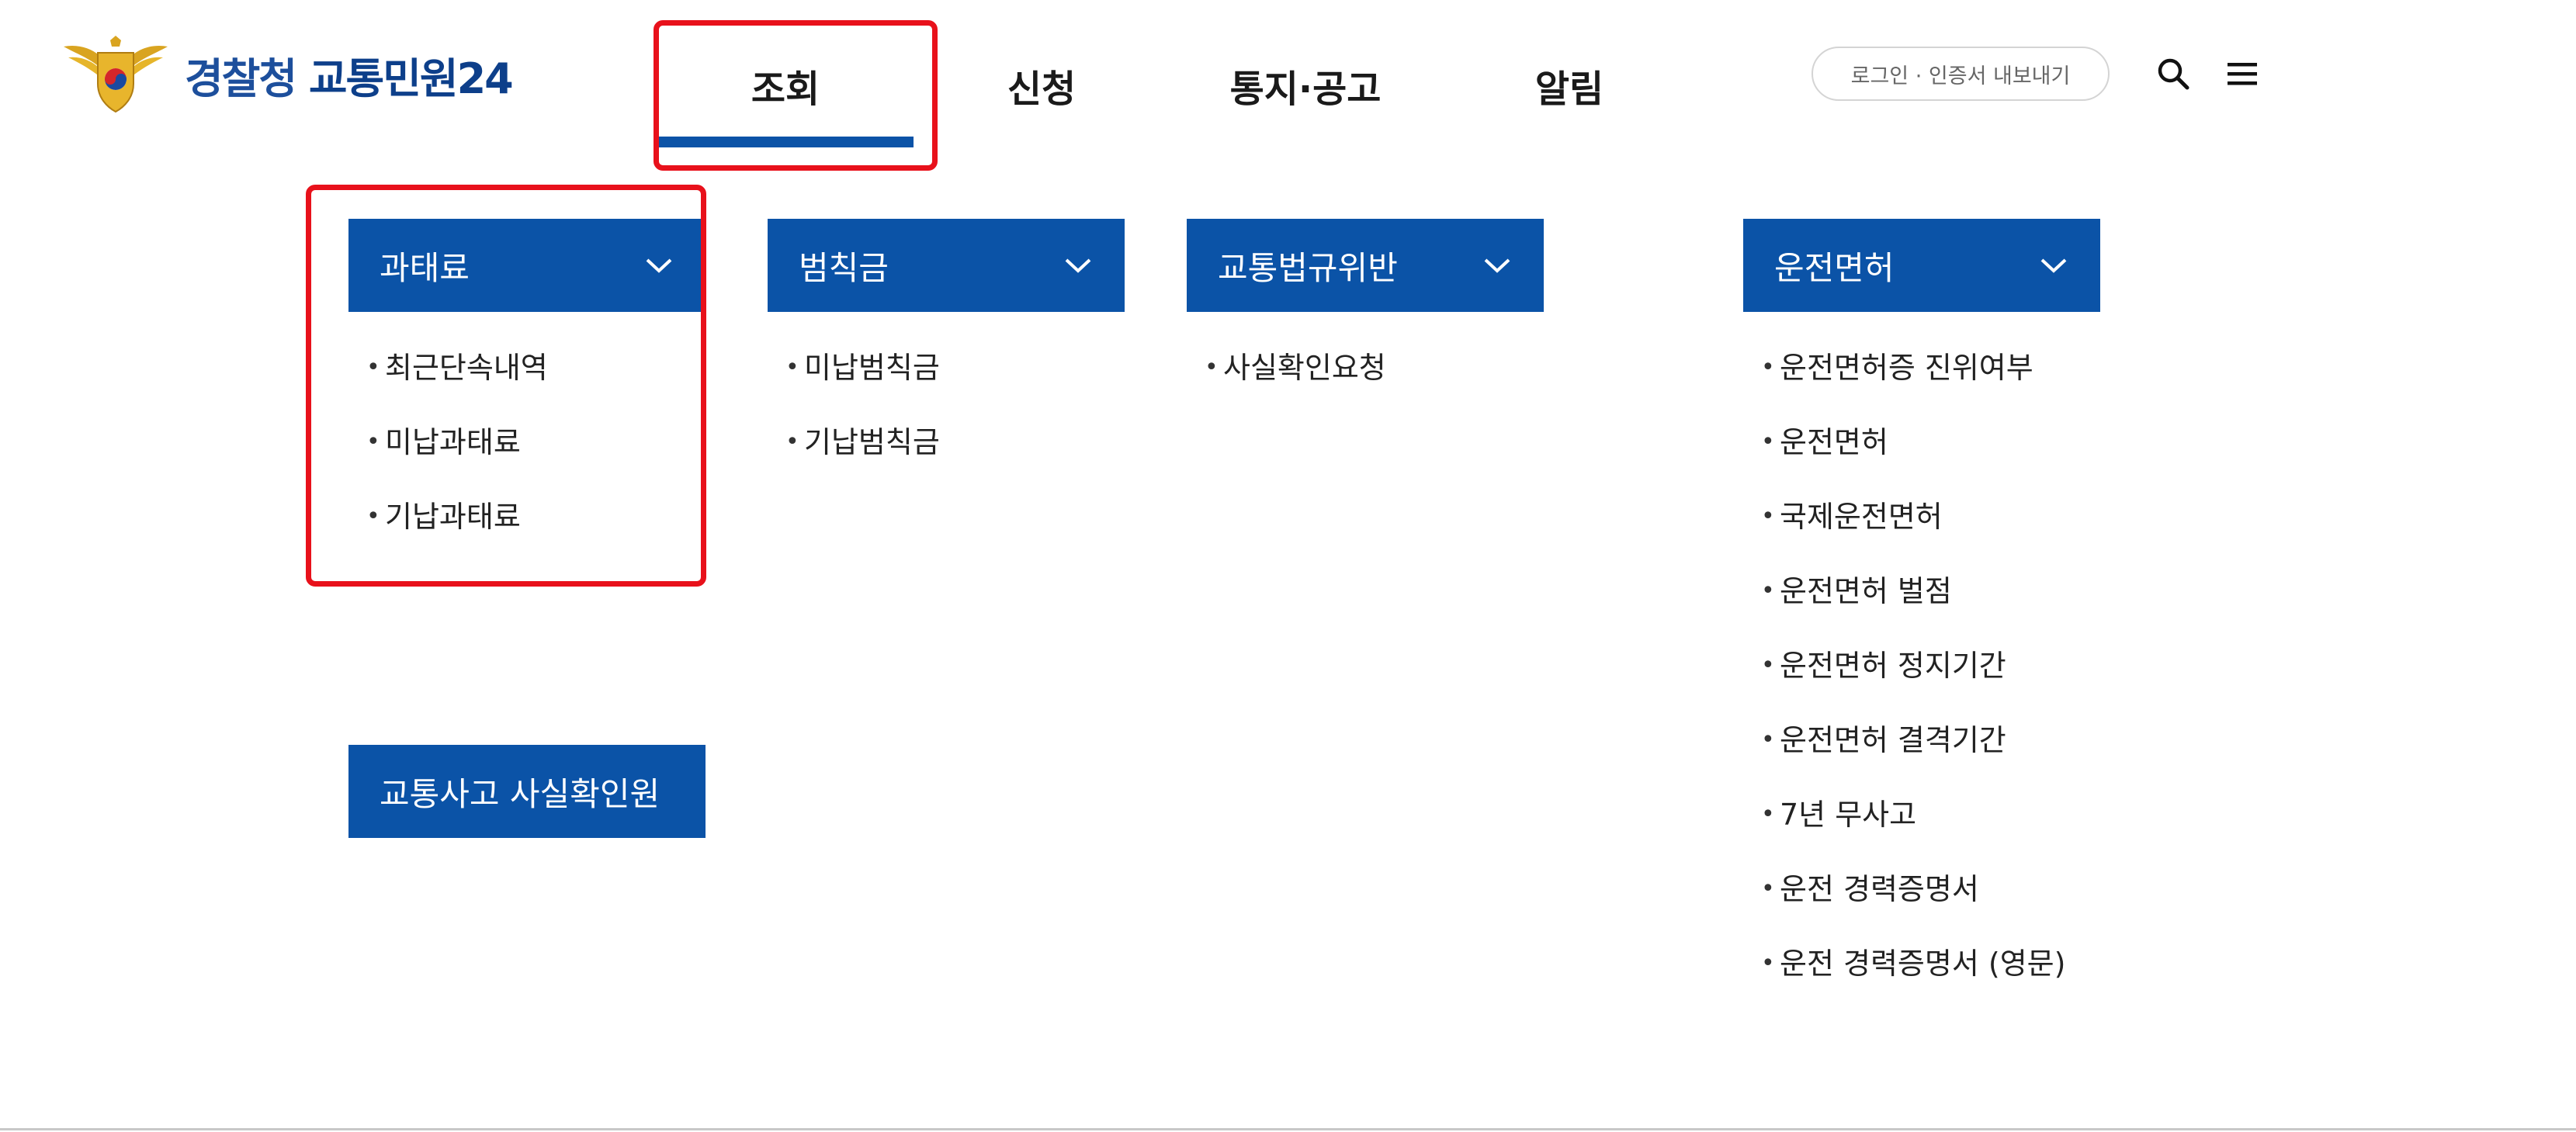 This screenshot has width=2576, height=1132. What do you see at coordinates (527, 791) in the screenshot?
I see `accident-fact-confirmation-button: 교통사고 사실확인원` at bounding box center [527, 791].